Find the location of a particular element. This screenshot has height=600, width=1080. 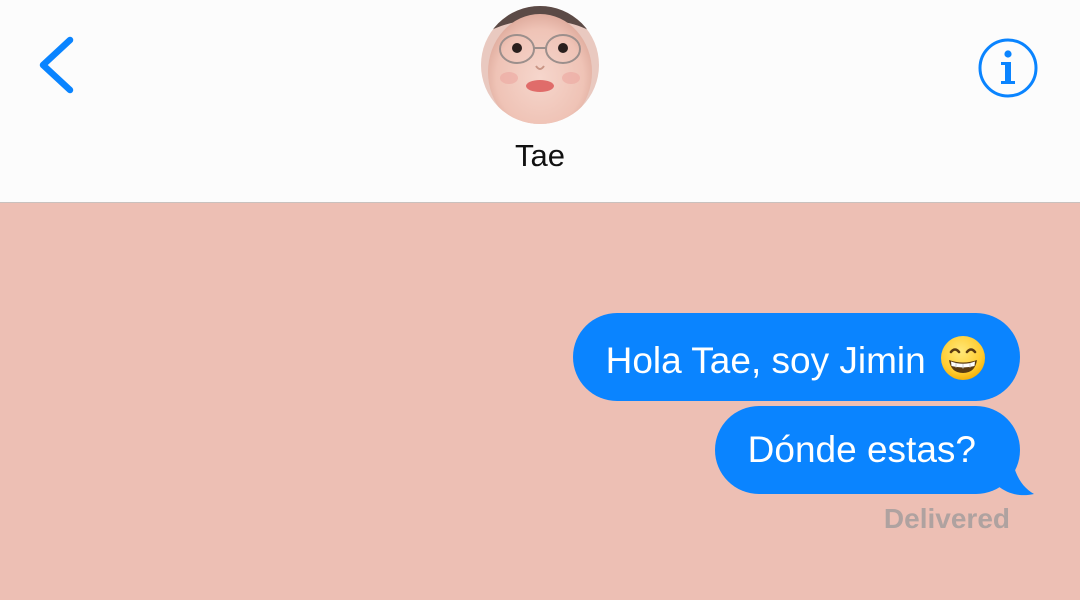

info-icon is located at coordinates (1008, 68).